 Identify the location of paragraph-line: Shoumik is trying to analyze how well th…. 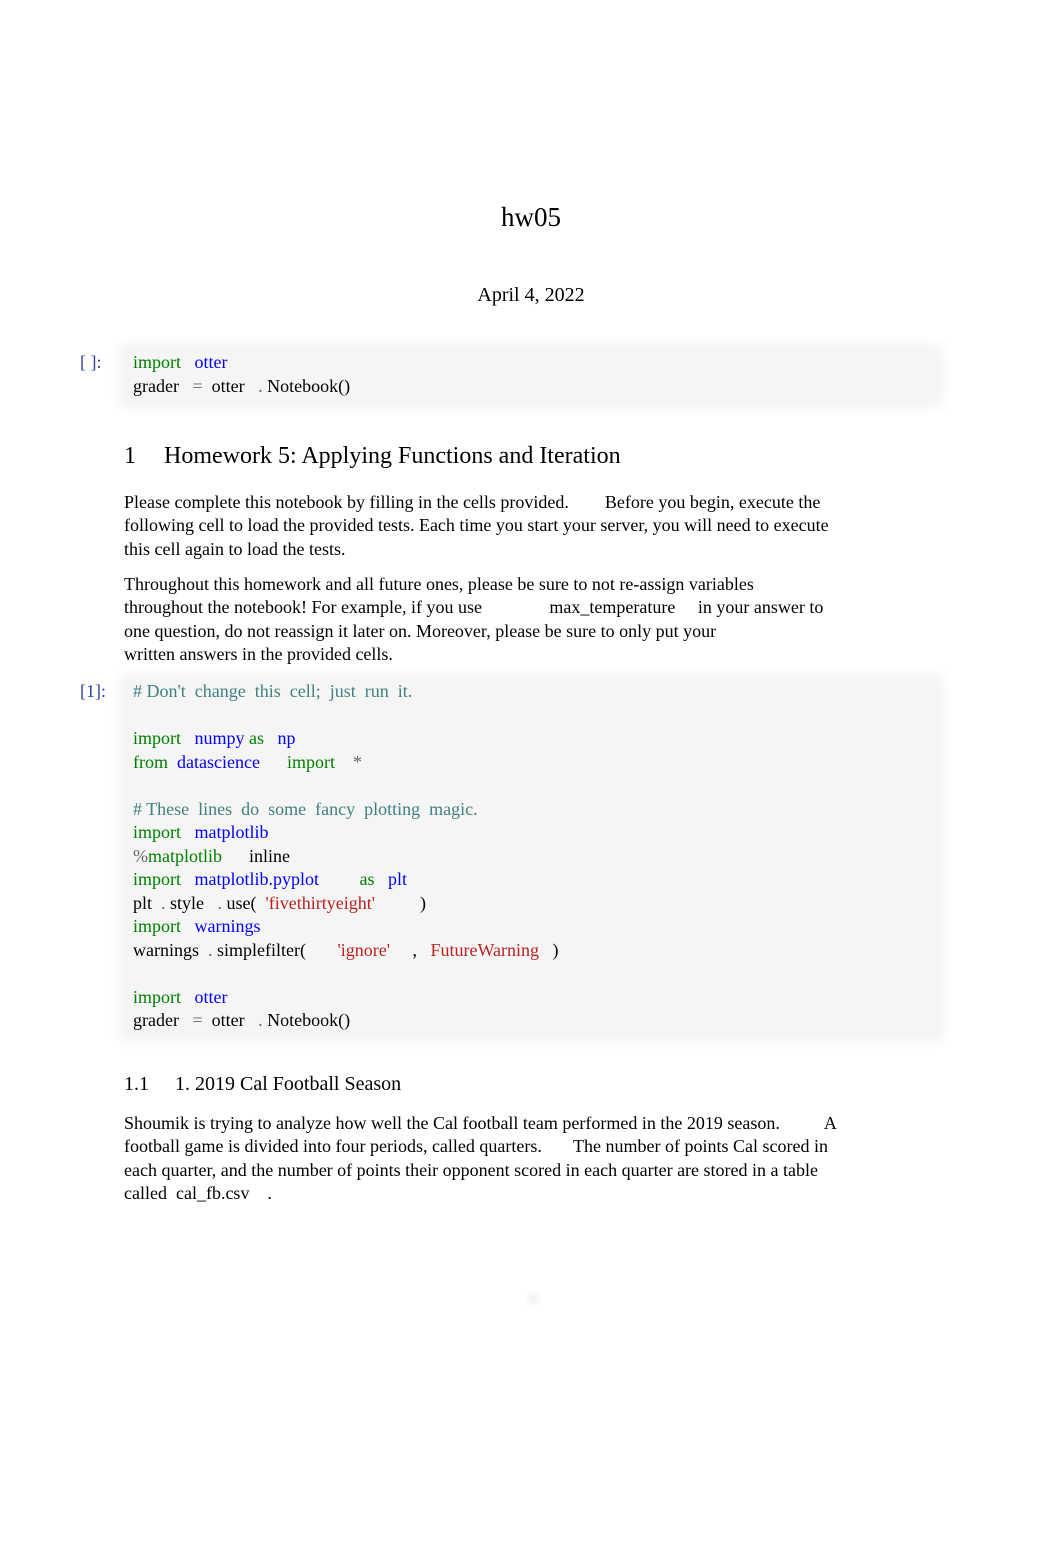
(480, 1123).